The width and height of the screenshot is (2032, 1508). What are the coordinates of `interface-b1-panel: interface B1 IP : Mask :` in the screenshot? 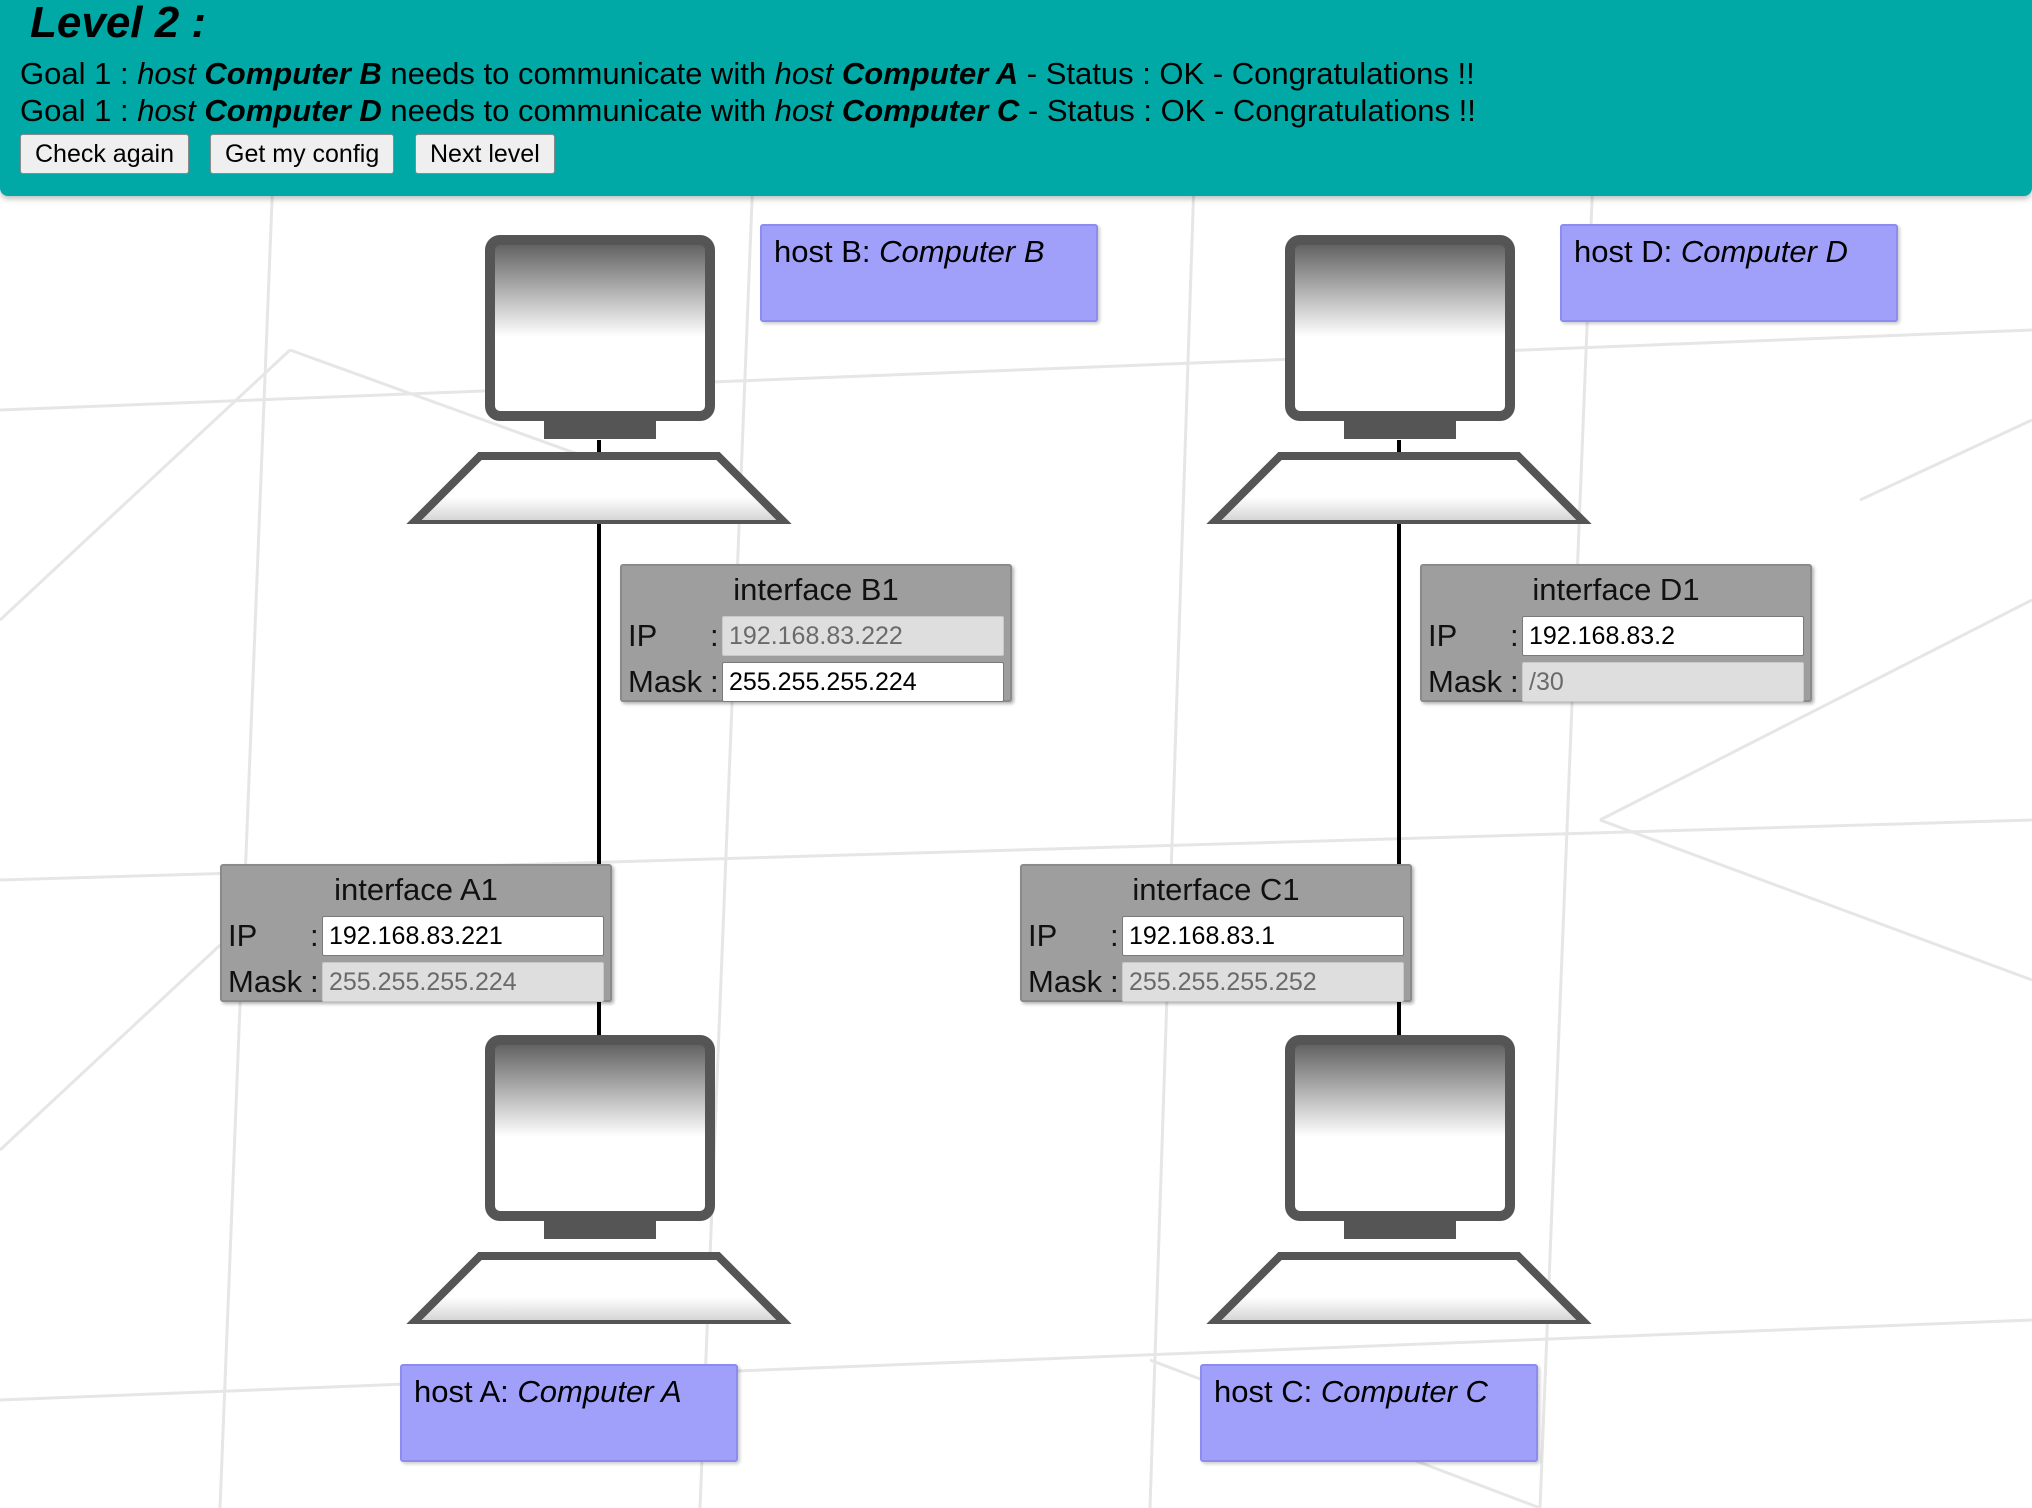 It's located at (816, 633).